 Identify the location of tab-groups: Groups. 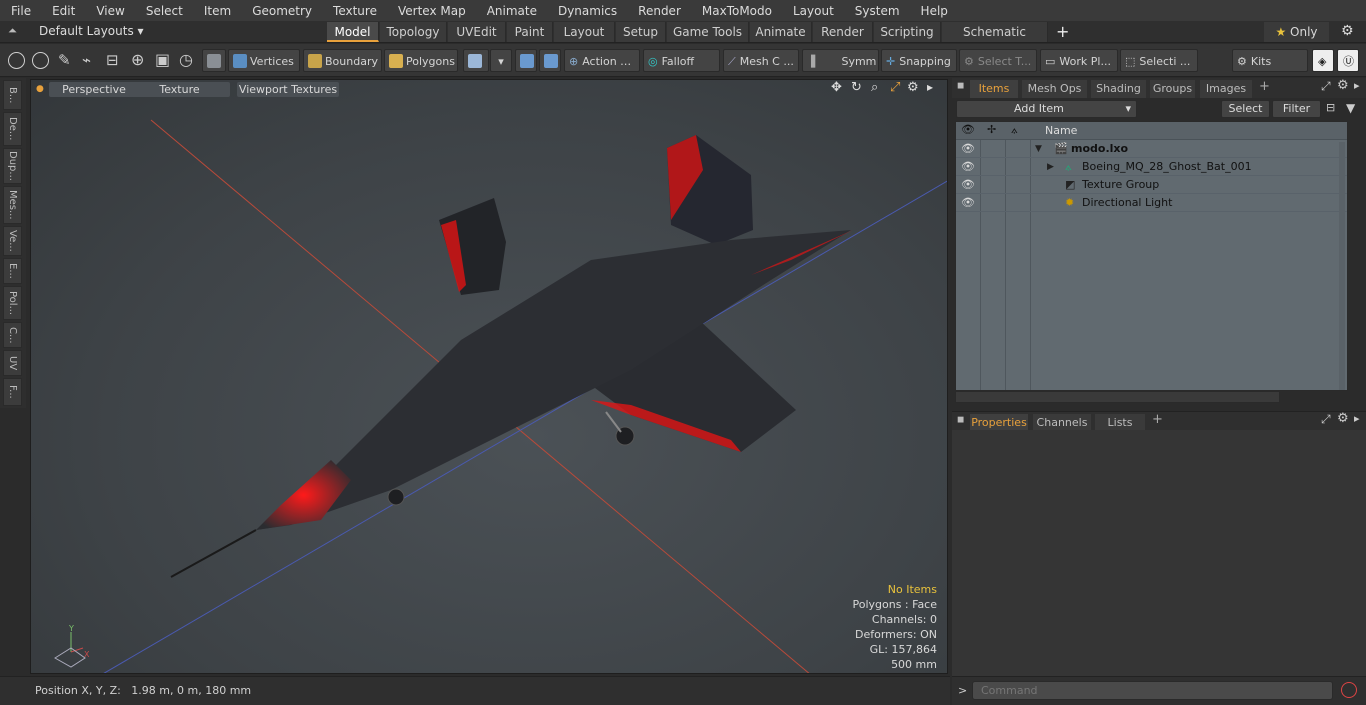
(1172, 89).